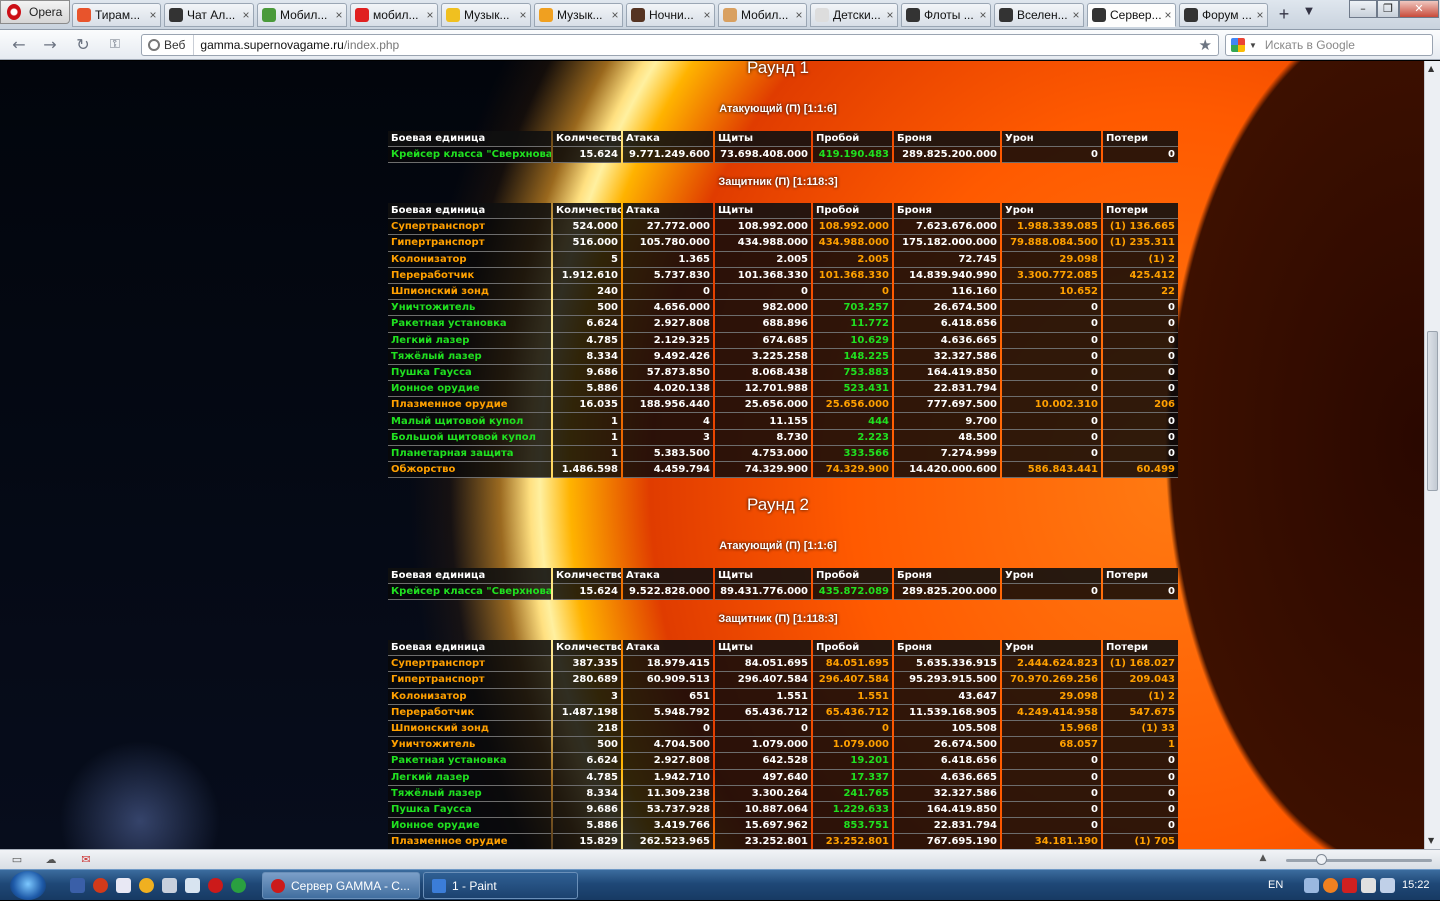  Describe the element at coordinates (1321, 859) in the screenshot. I see `zoom-slider-handle` at that location.